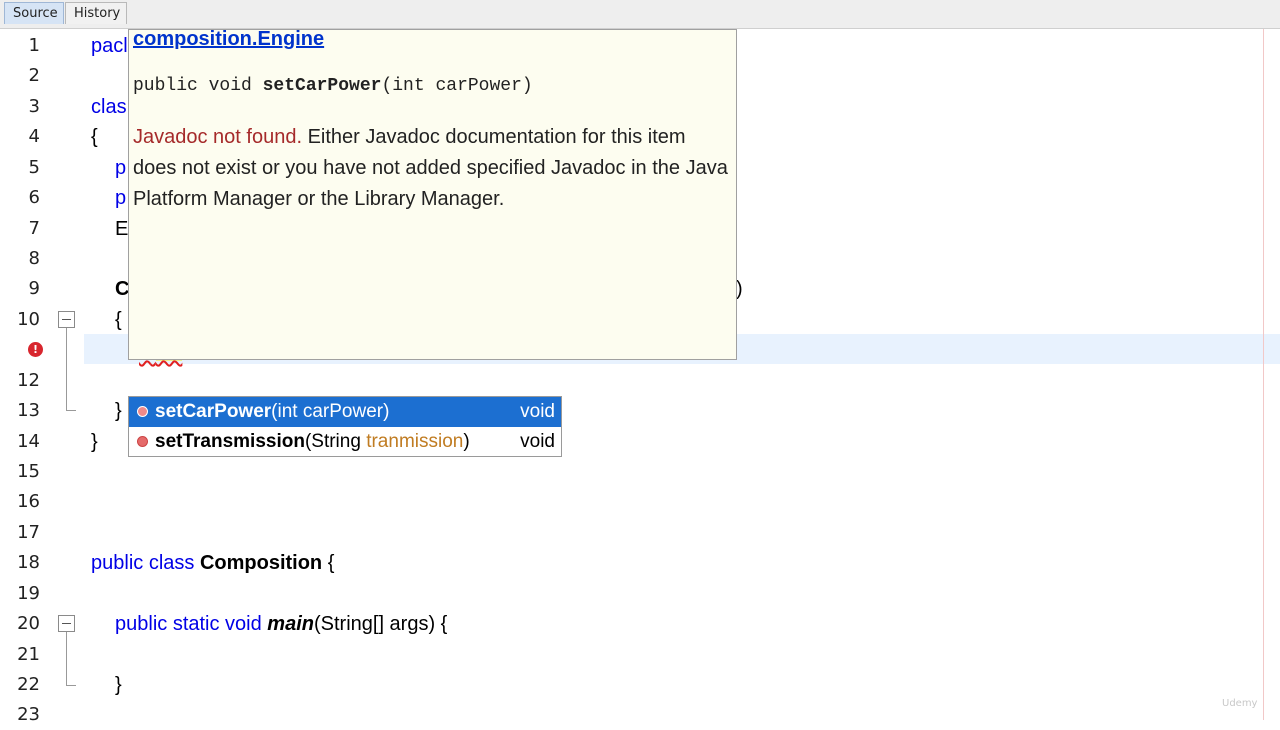 The width and height of the screenshot is (1280, 730). Describe the element at coordinates (457, 86) in the screenshot. I see `signature-params: (int carPower)` at that location.